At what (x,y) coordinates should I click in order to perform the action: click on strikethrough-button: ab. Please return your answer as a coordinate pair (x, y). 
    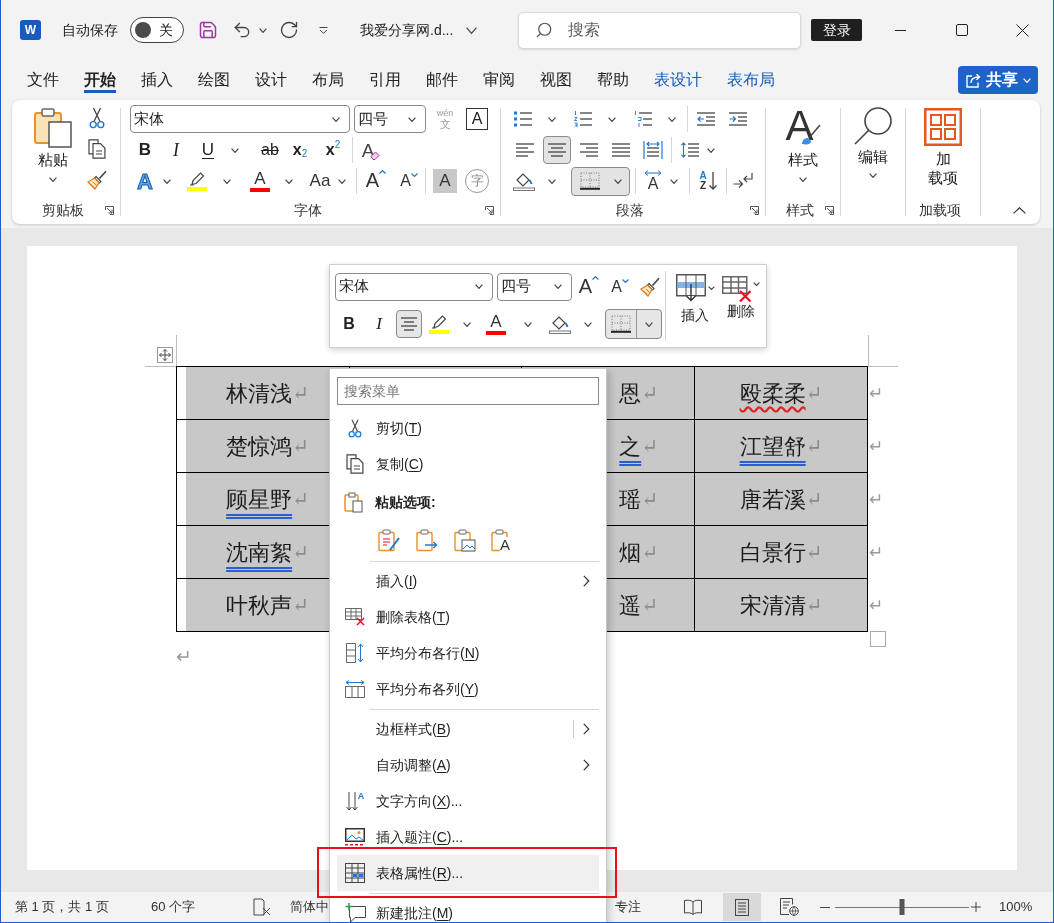
    Looking at the image, I should click on (270, 150).